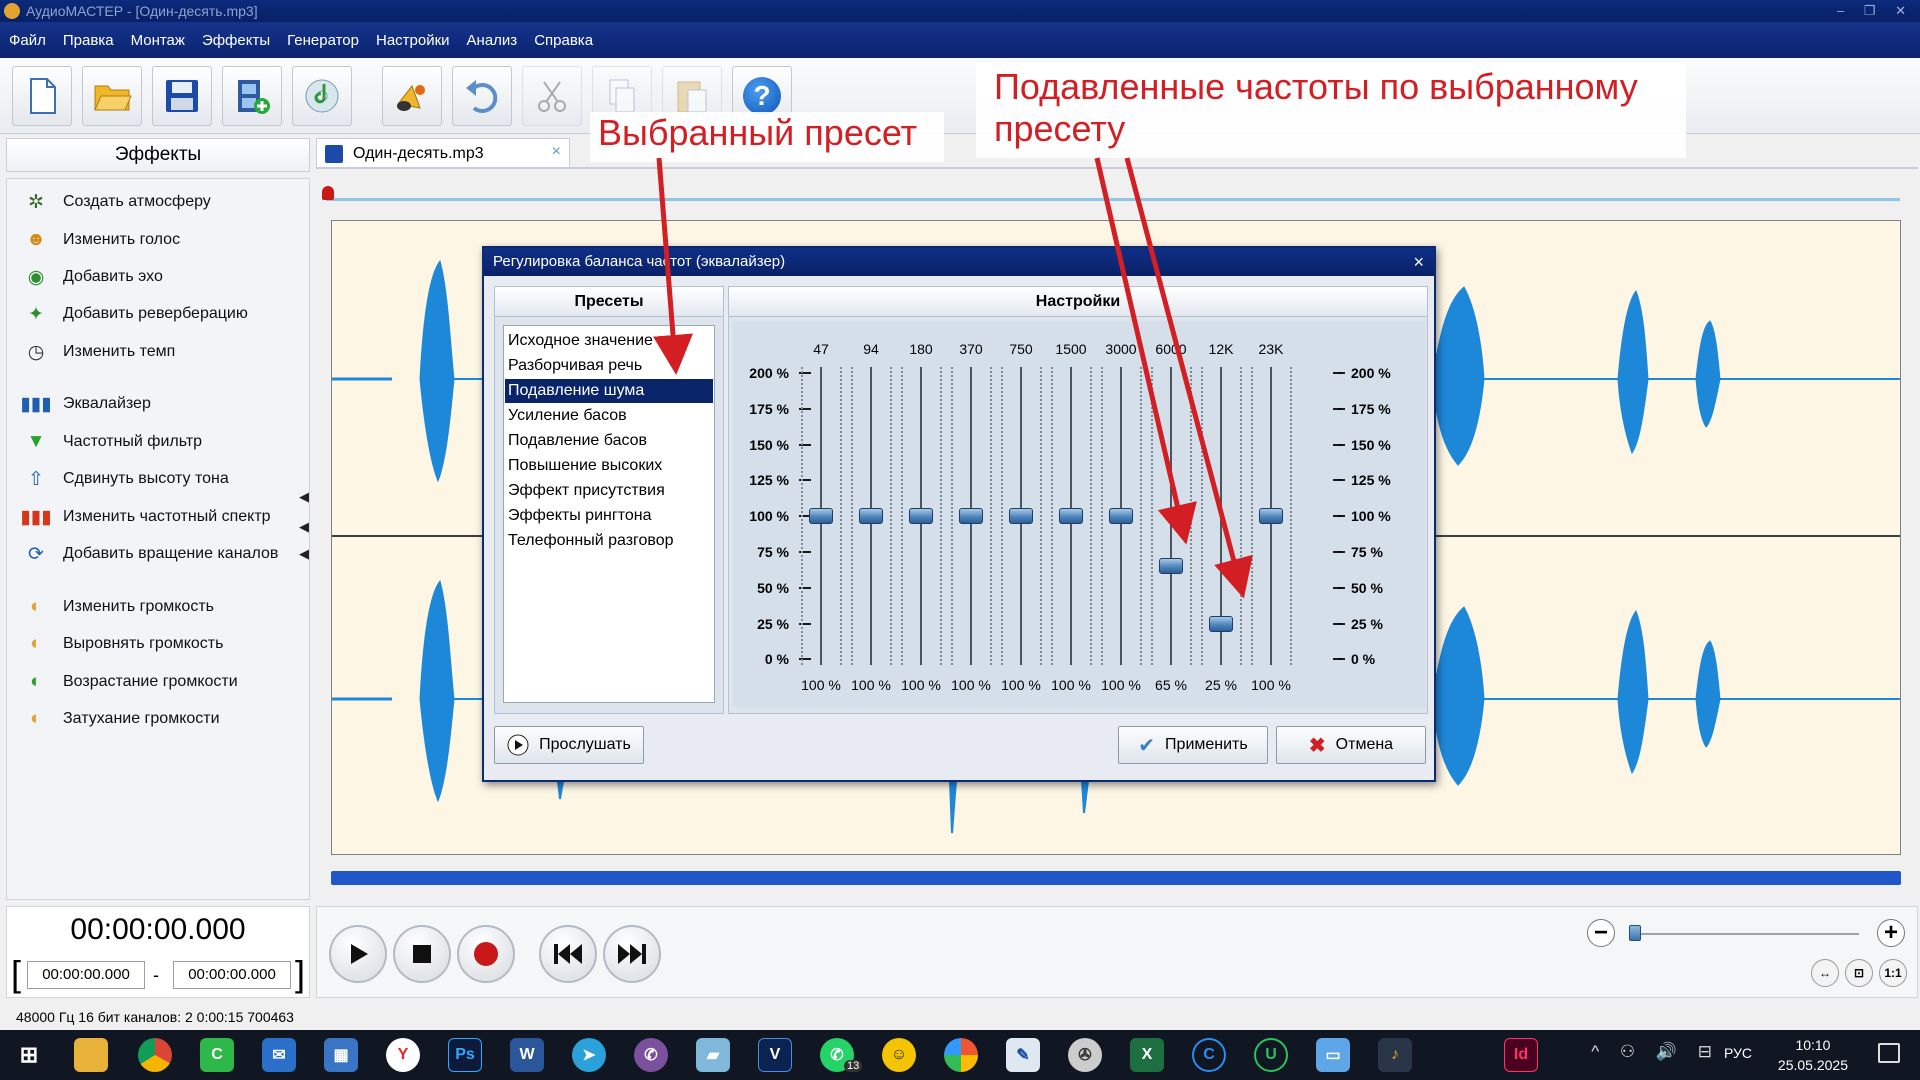 Image resolution: width=1920 pixels, height=1080 pixels. Describe the element at coordinates (403, 1055) in the screenshot. I see `yandex-browser-icon: Y` at that location.